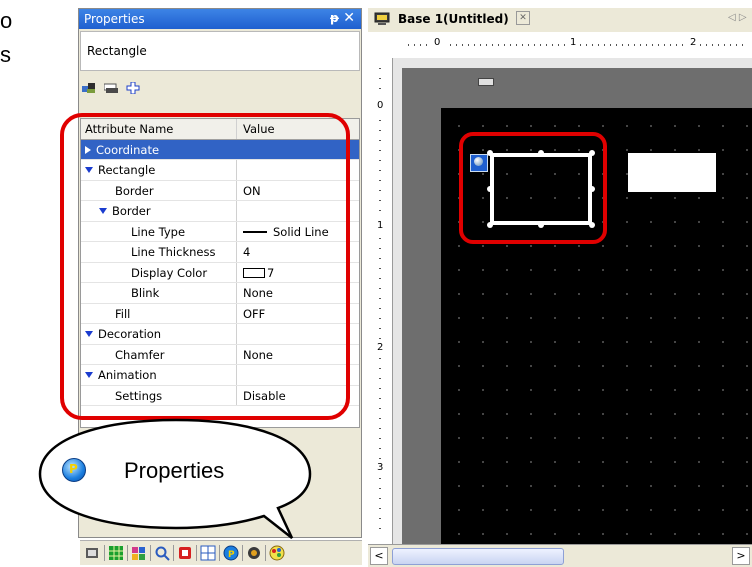  I want to click on symbol-icon, so click(254, 553).